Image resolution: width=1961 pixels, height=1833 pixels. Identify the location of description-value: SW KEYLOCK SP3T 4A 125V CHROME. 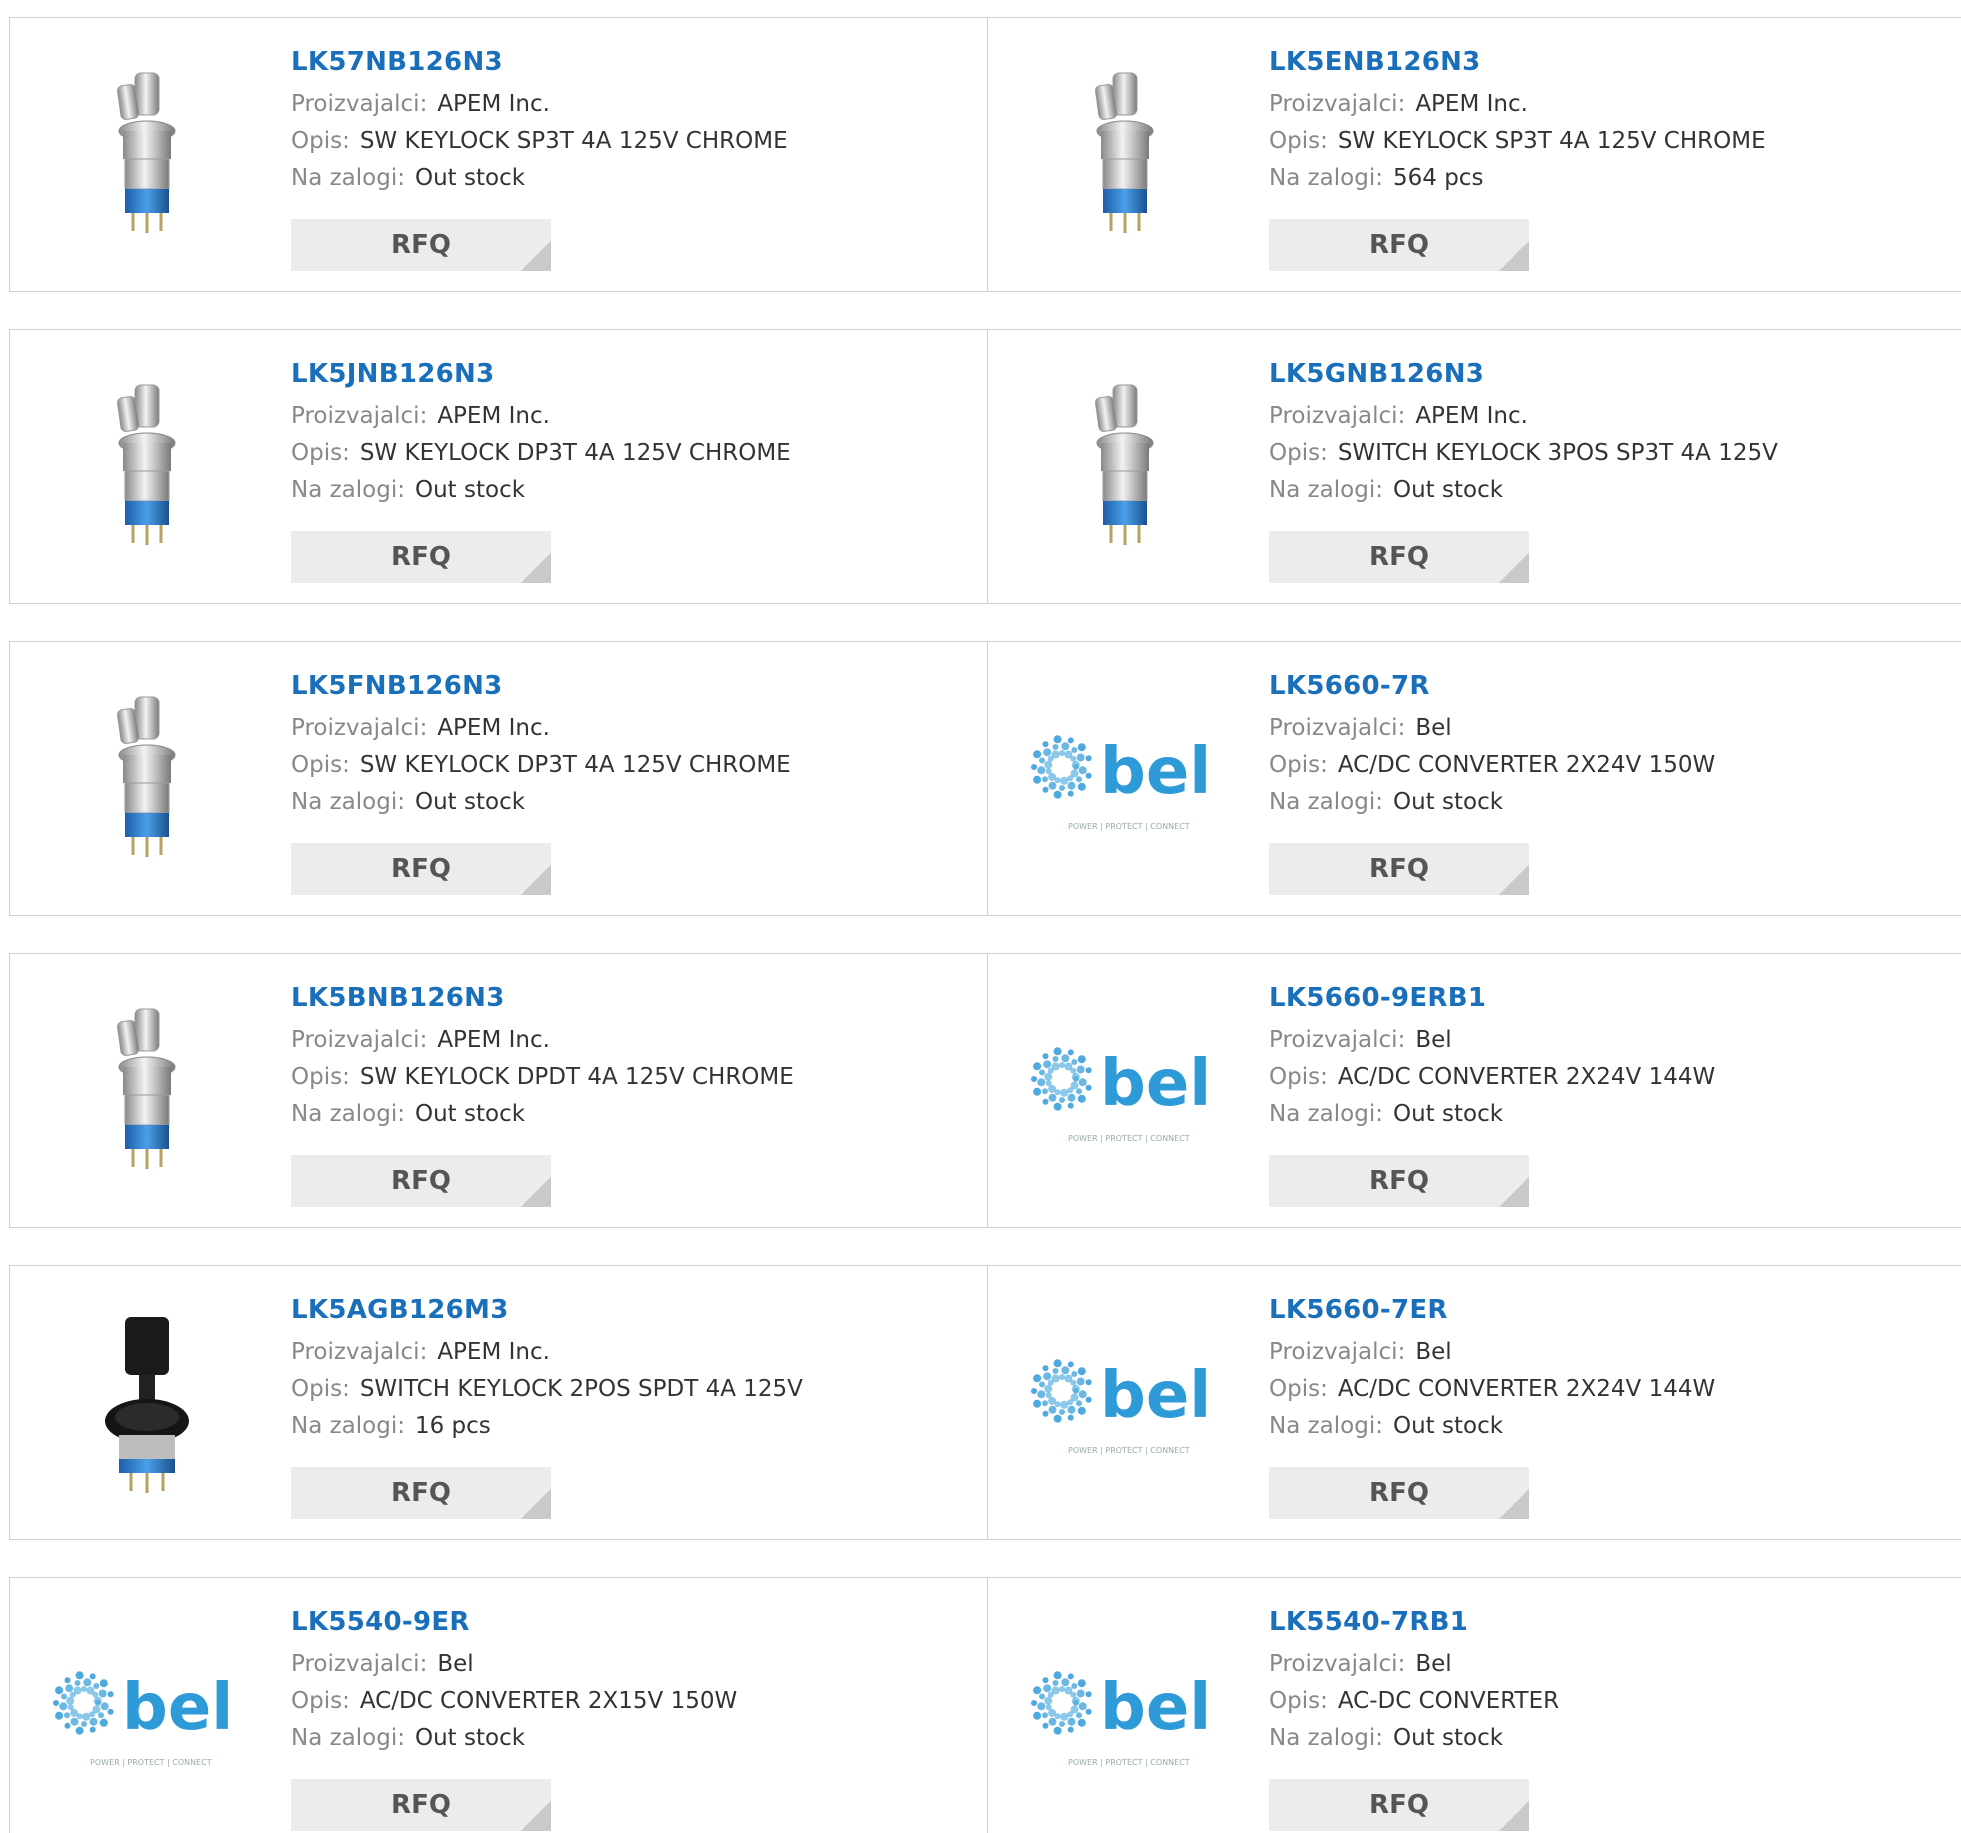
(1551, 141).